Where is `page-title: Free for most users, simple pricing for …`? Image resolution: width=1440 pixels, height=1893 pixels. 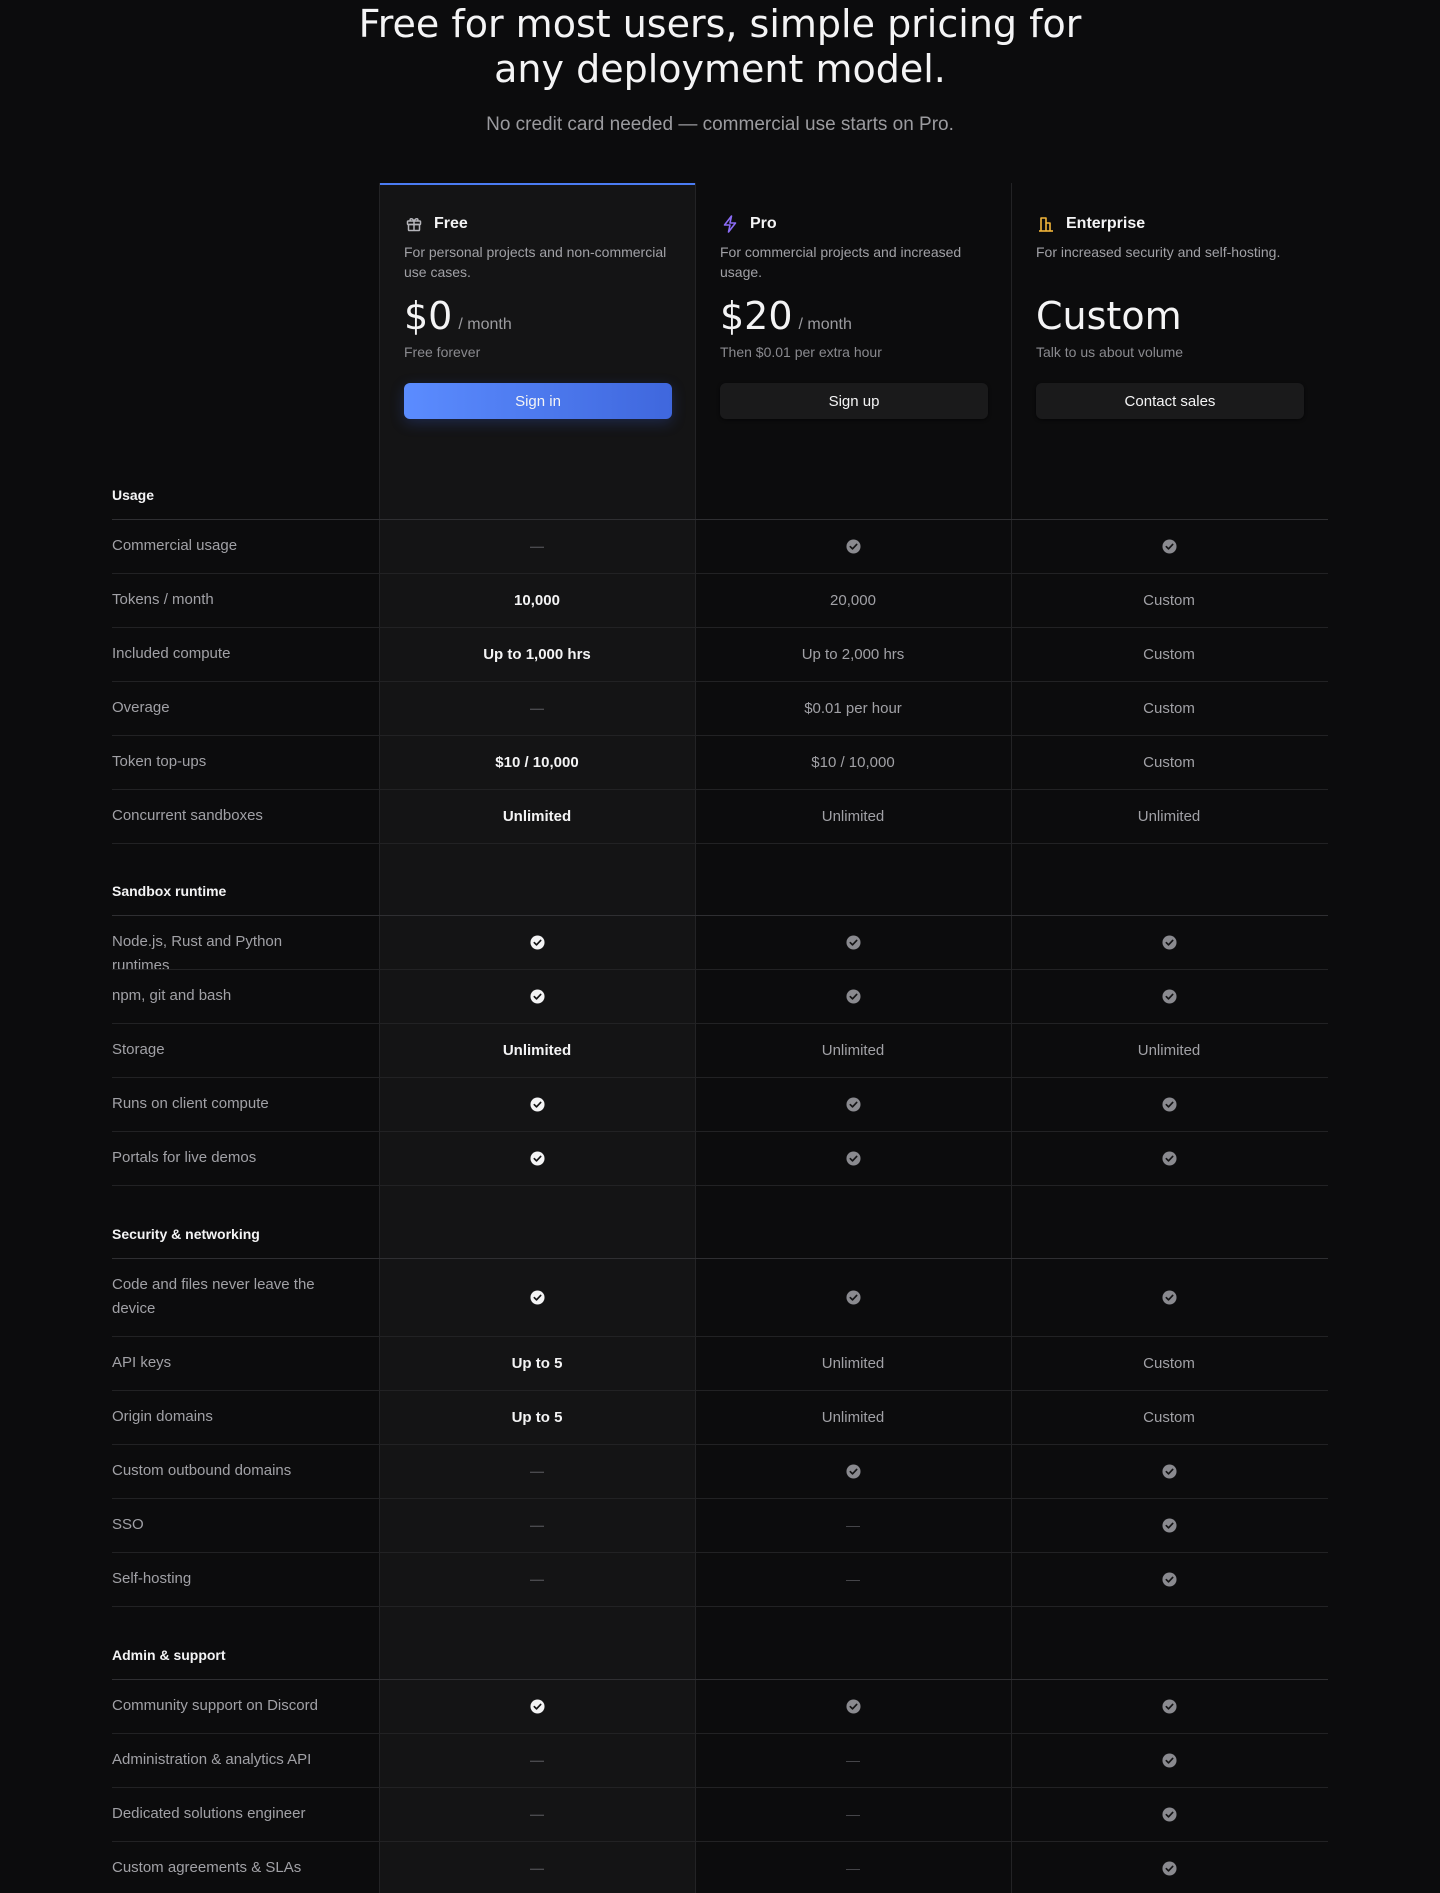 page-title: Free for most users, simple pricing for … is located at coordinates (720, 47).